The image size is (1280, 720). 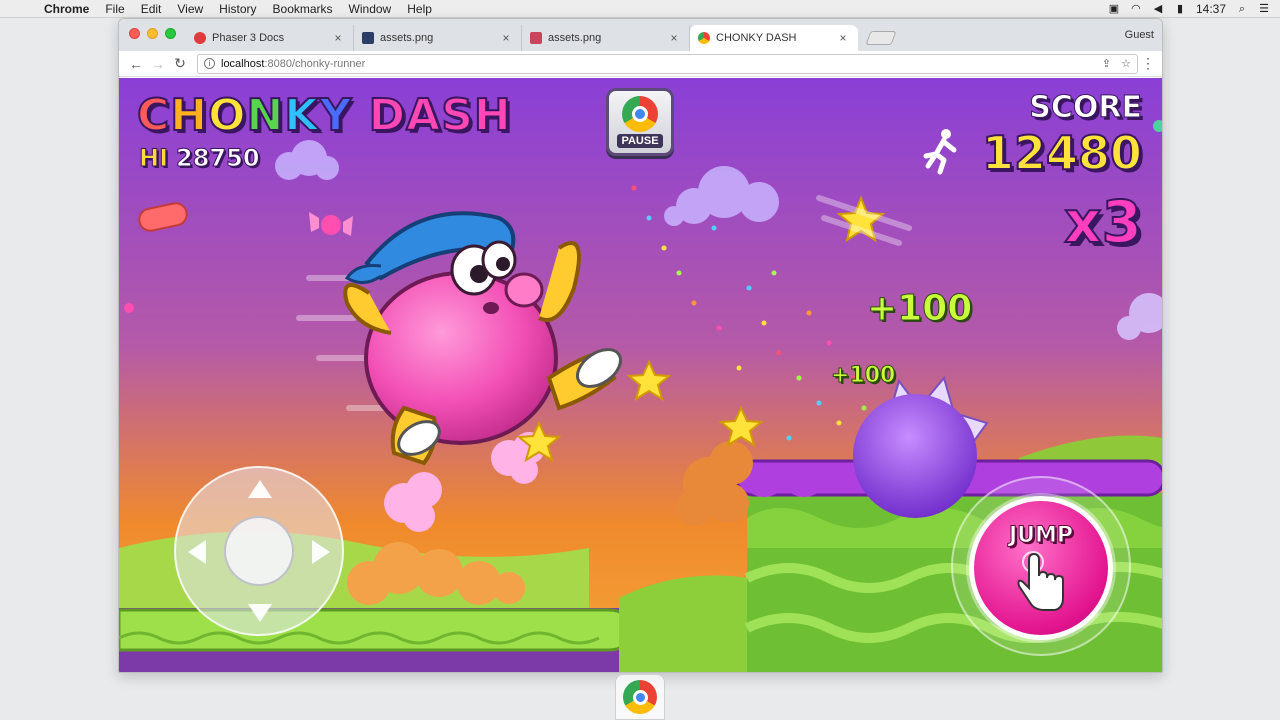 What do you see at coordinates (1041, 536) in the screenshot?
I see `jump-label: JUMP` at bounding box center [1041, 536].